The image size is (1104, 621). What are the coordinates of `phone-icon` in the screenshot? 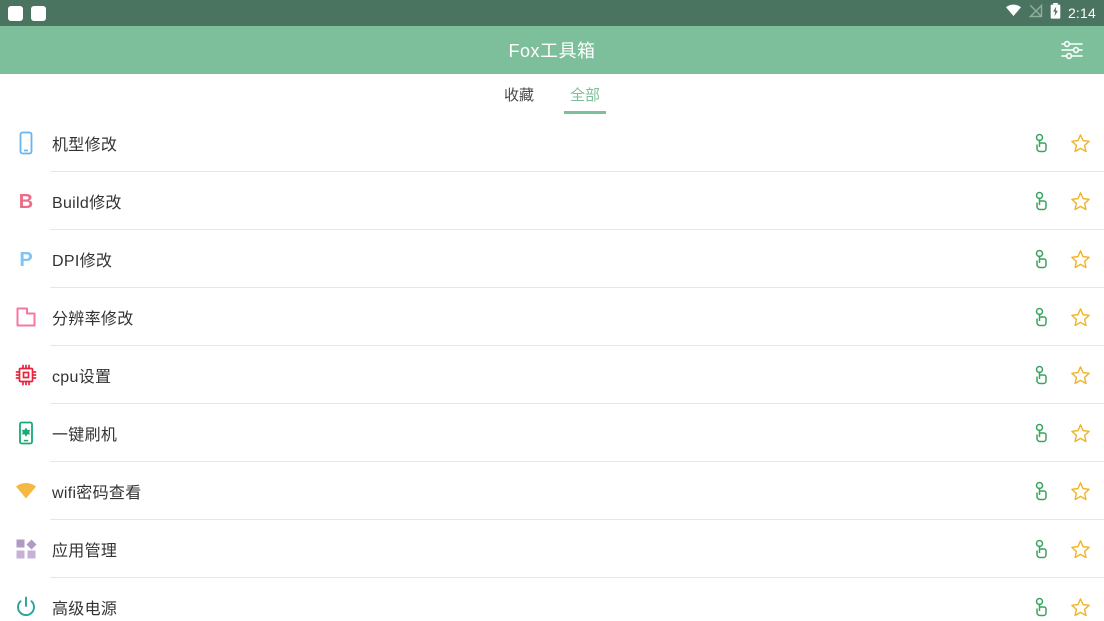 It's located at (26, 143).